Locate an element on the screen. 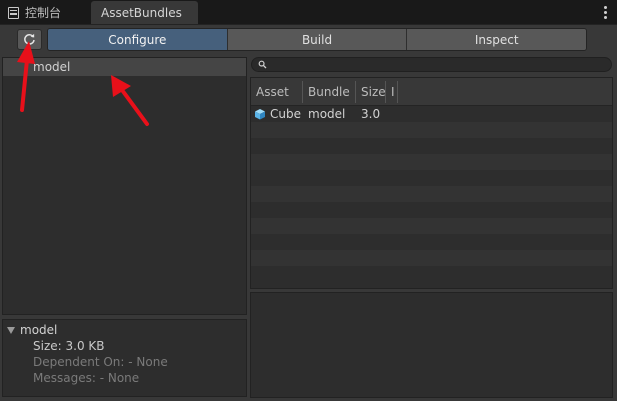 Image resolution: width=617 pixels, height=401 pixels. cell-bundle: model is located at coordinates (327, 114).